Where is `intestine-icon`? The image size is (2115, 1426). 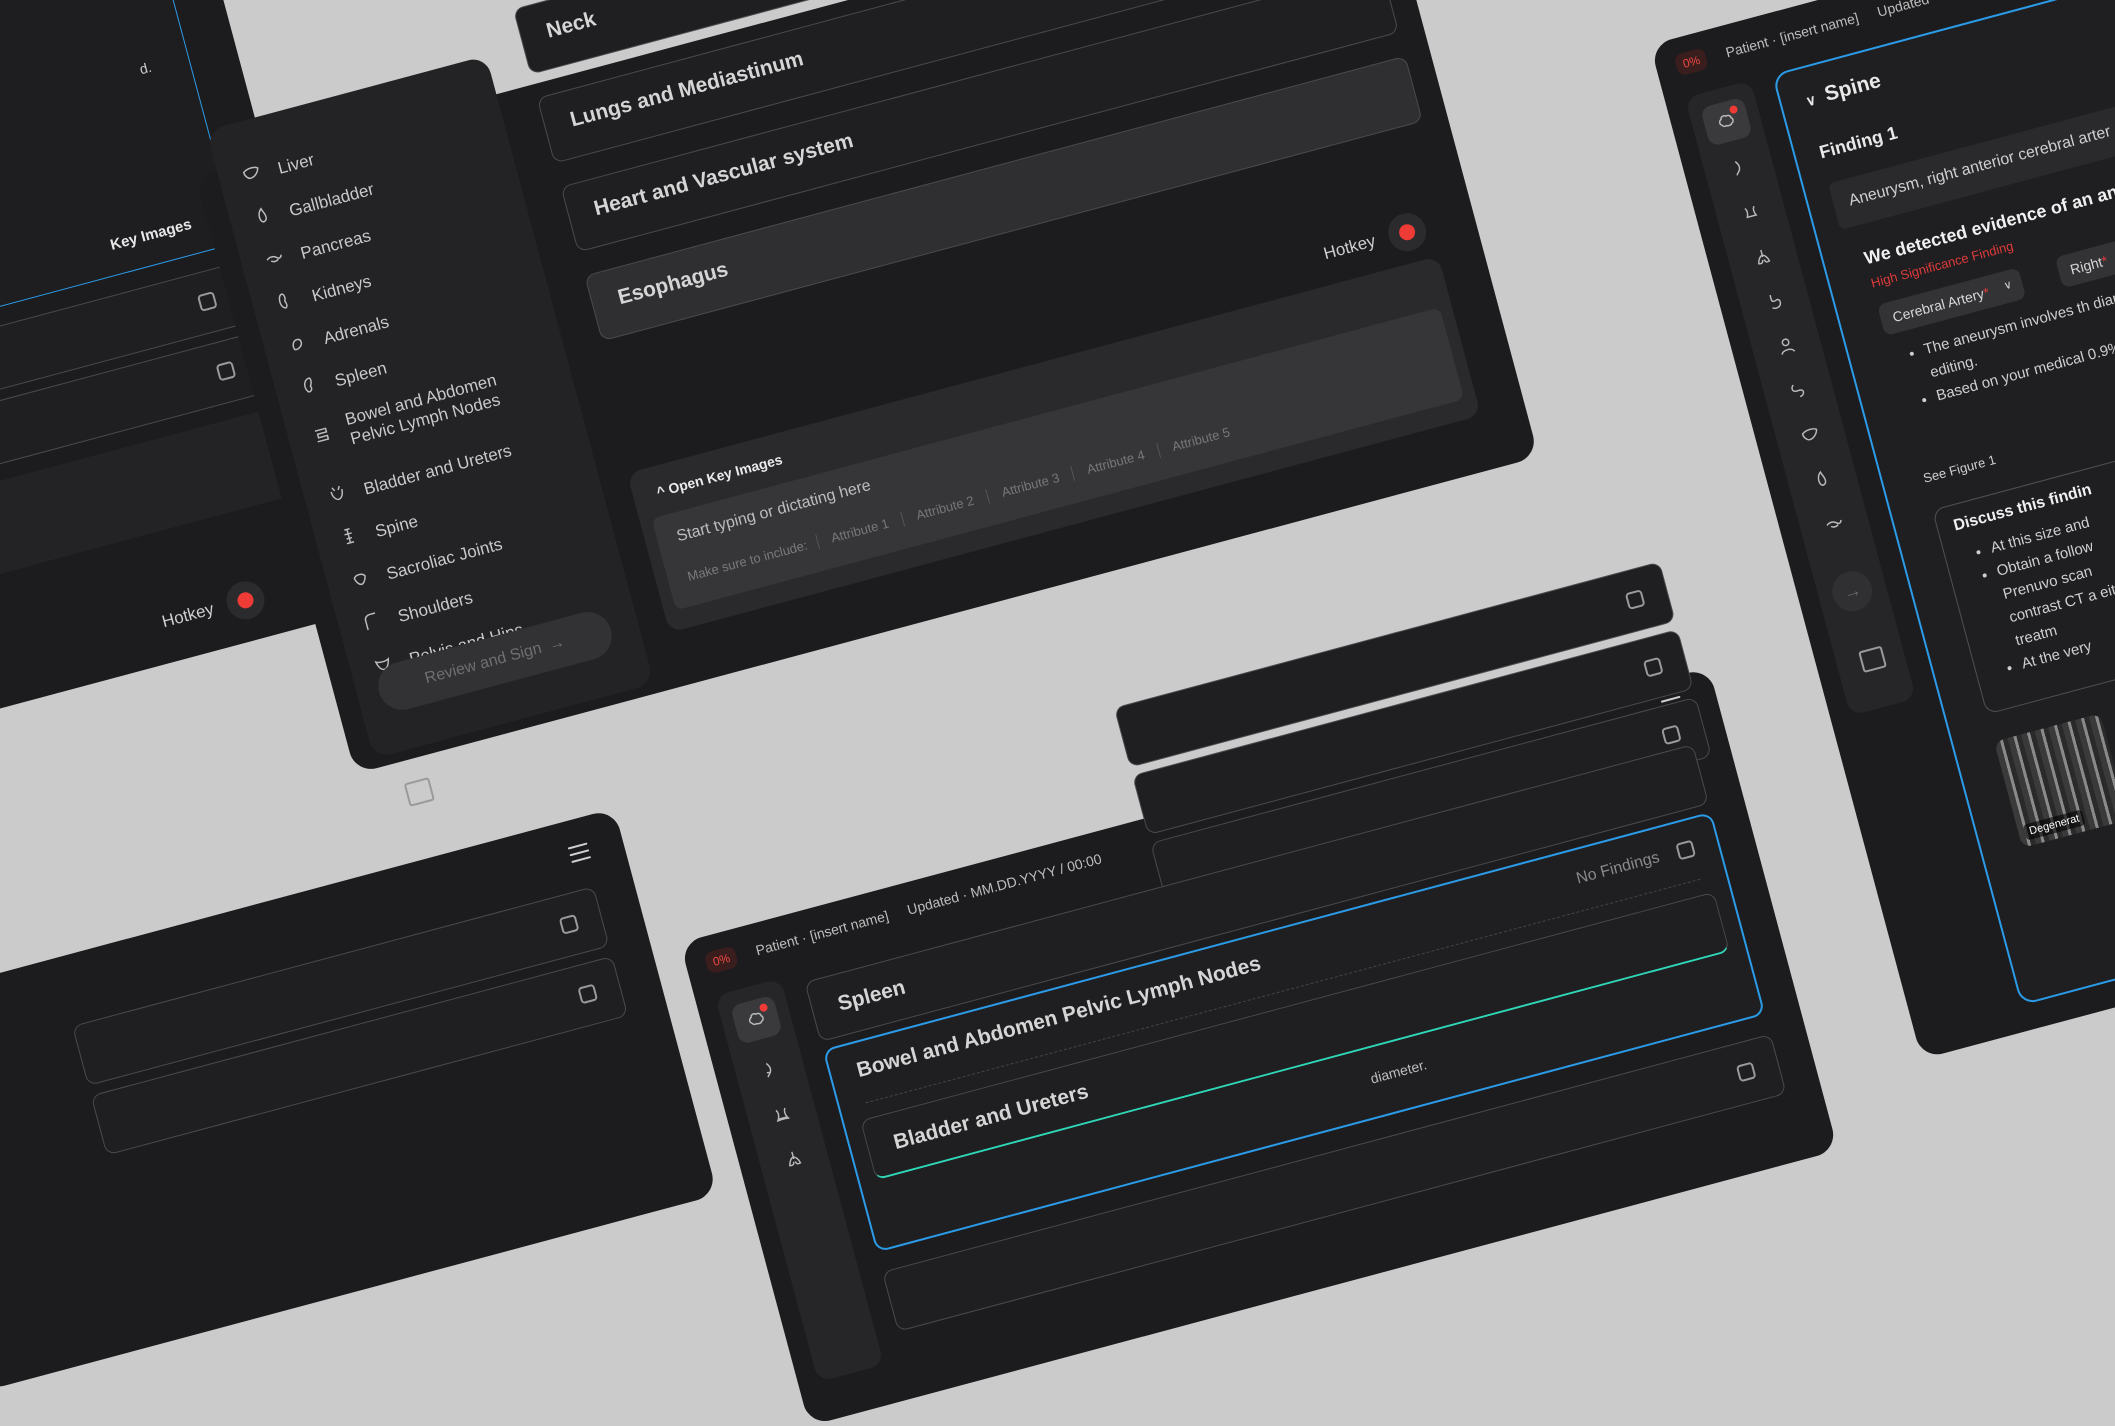 intestine-icon is located at coordinates (1798, 390).